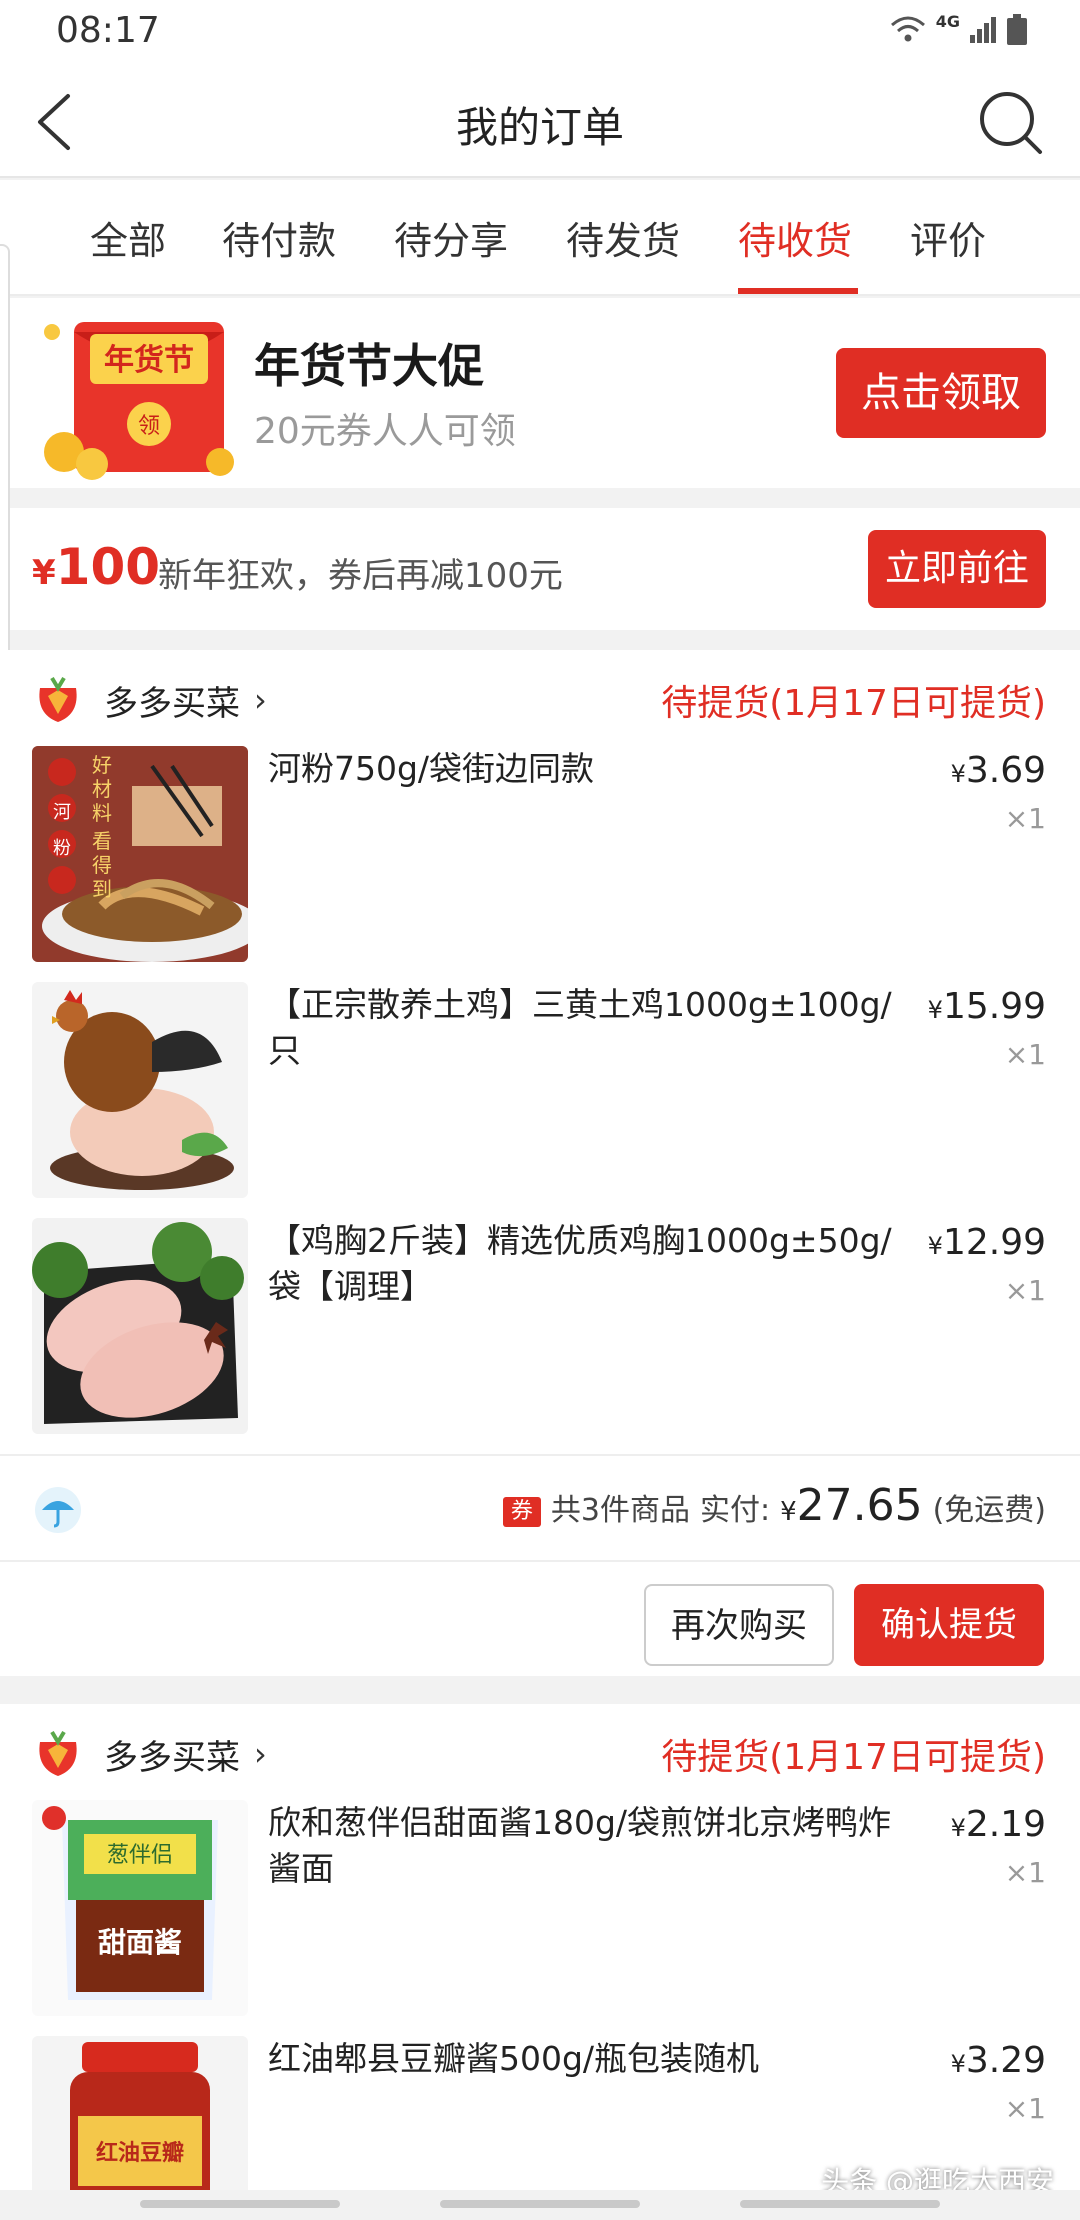 The width and height of the screenshot is (1080, 2220). Describe the element at coordinates (140, 1326) in the screenshot. I see `product-image-chicken-breast` at that location.